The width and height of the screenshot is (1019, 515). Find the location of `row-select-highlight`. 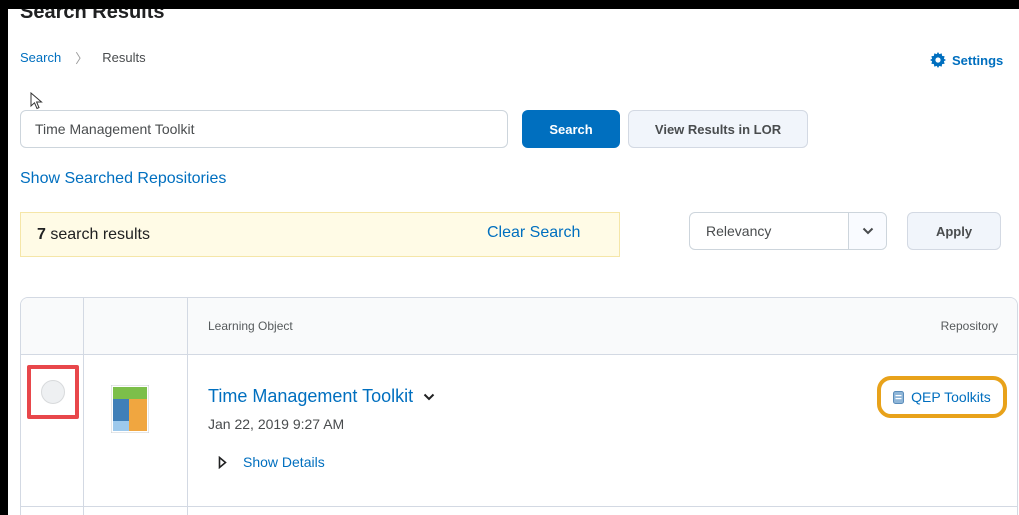

row-select-highlight is located at coordinates (53, 392).